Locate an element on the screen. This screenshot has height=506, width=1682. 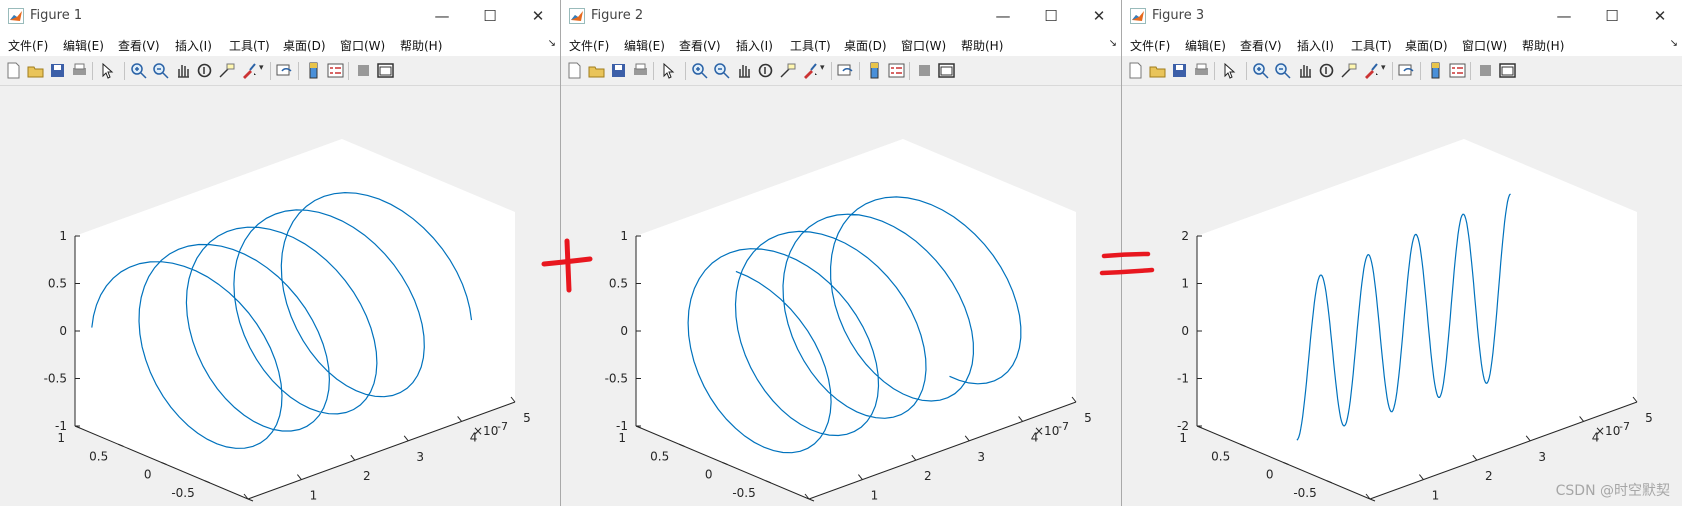
y-tick is located at coordinates (811, 500).